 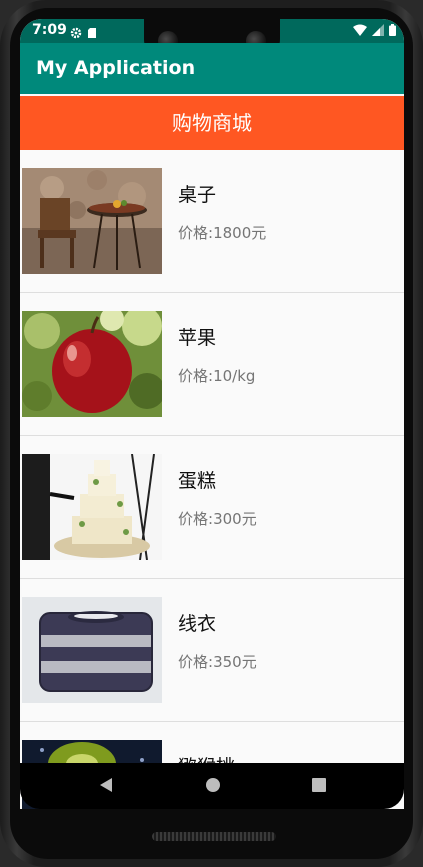 I want to click on navigation-bar, so click(x=212, y=786).